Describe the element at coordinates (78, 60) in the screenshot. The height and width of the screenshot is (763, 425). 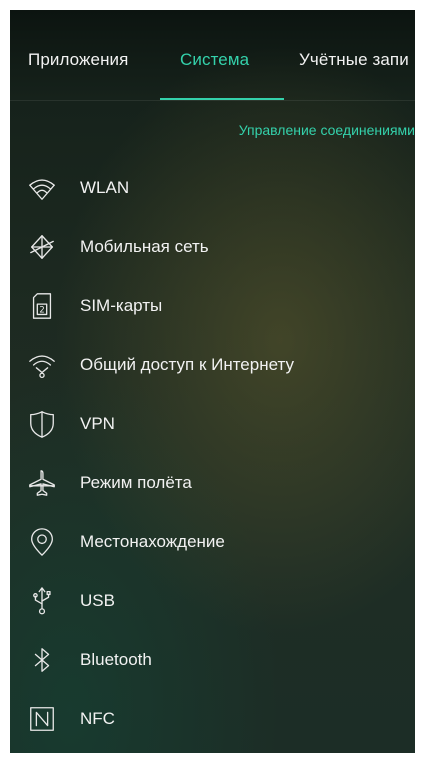
I see `tab-applications: Приложения` at that location.